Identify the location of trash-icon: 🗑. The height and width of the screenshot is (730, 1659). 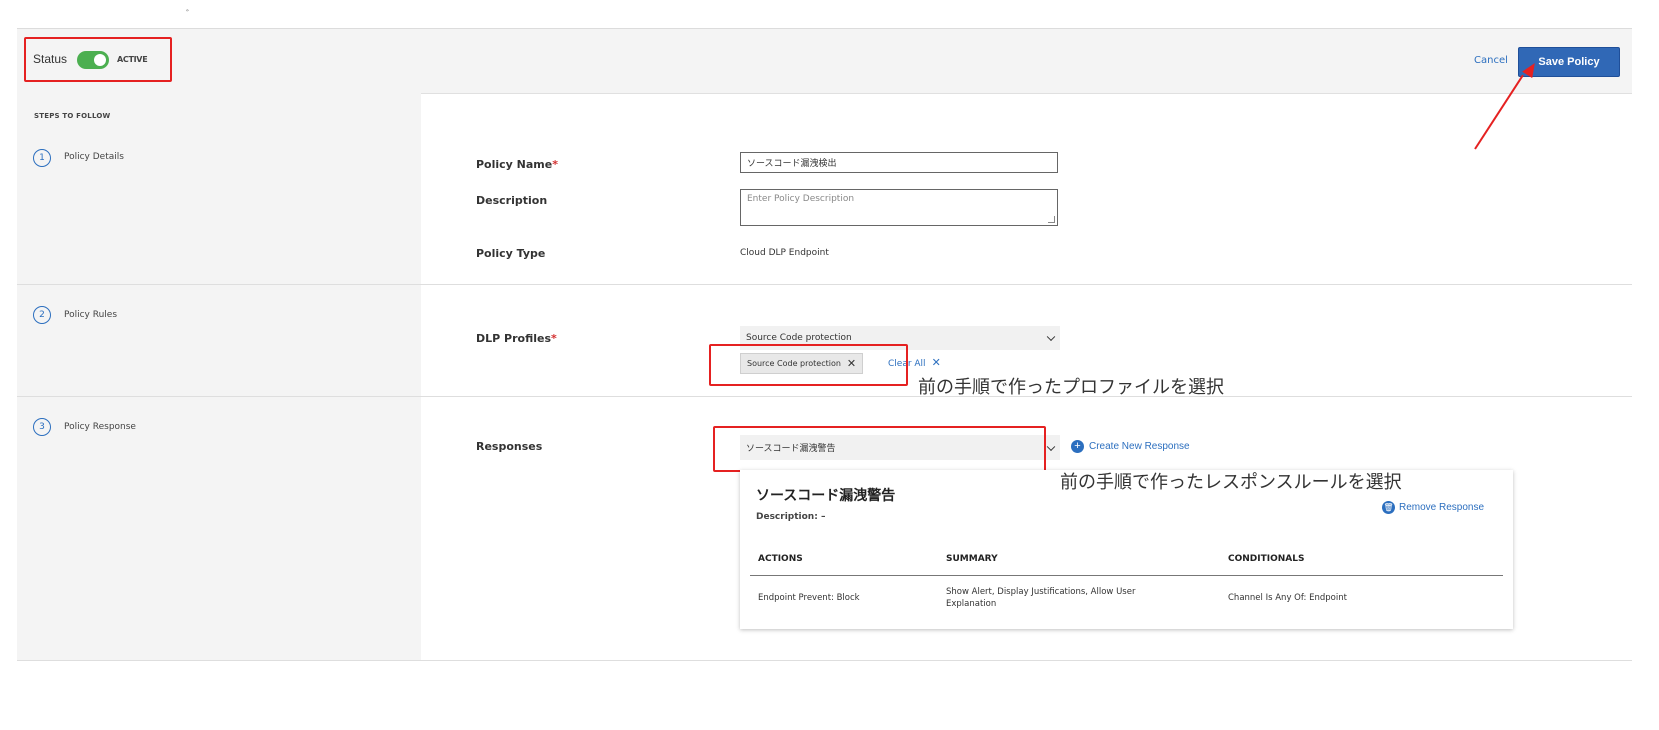
(1388, 507).